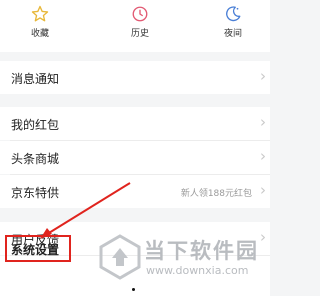 Image resolution: width=320 pixels, height=296 pixels. What do you see at coordinates (133, 289) in the screenshot?
I see `cursor-dot` at bounding box center [133, 289].